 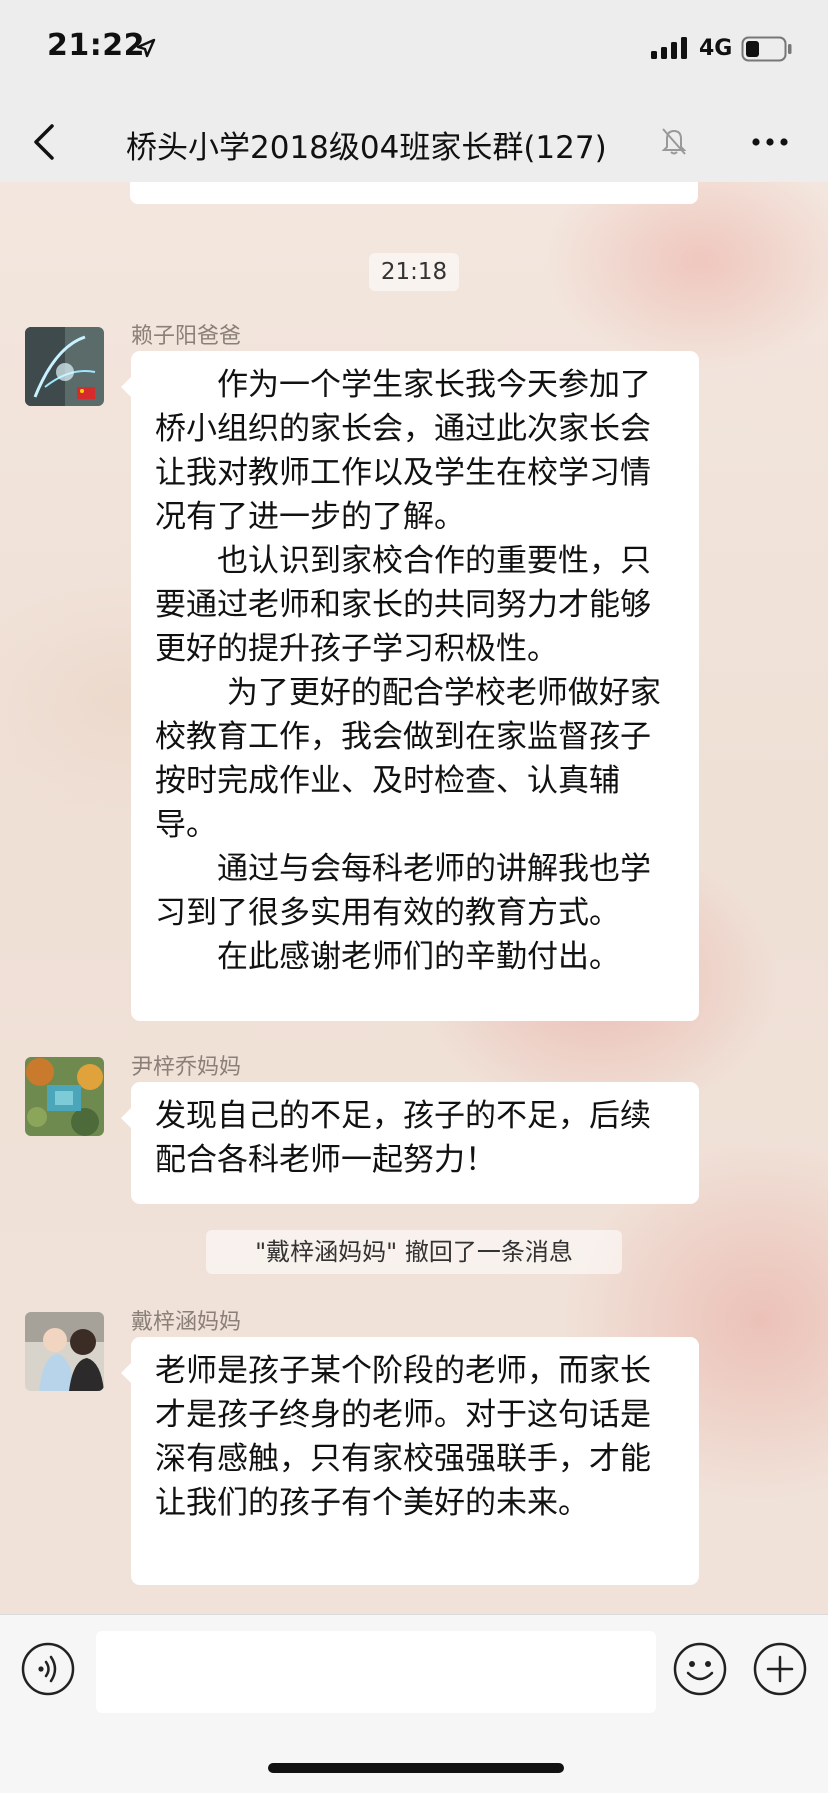 I want to click on previous-message-bubble, so click(x=414, y=193).